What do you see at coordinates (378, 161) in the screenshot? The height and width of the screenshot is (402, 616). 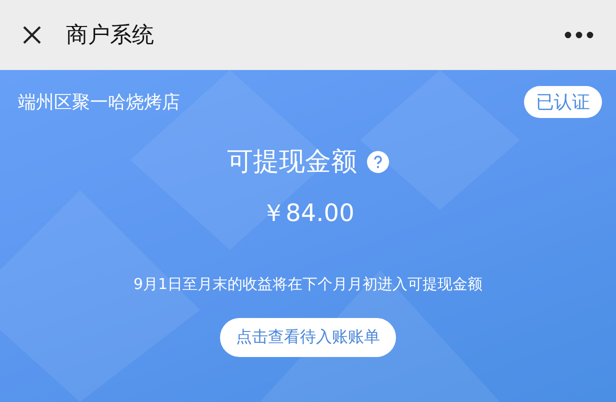 I see `help-icon` at bounding box center [378, 161].